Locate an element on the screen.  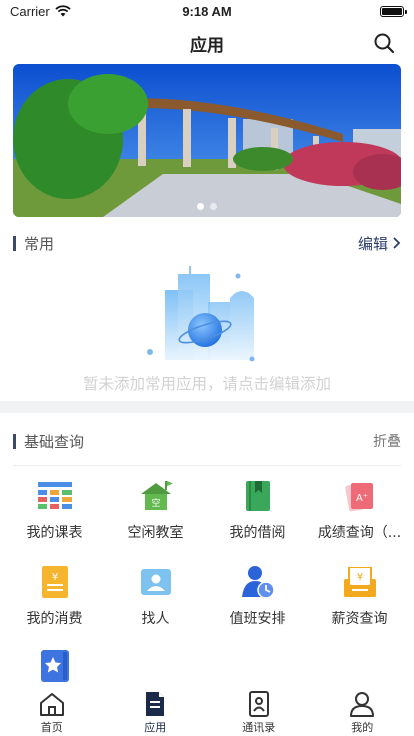
contacts-icon is located at coordinates (258, 704).